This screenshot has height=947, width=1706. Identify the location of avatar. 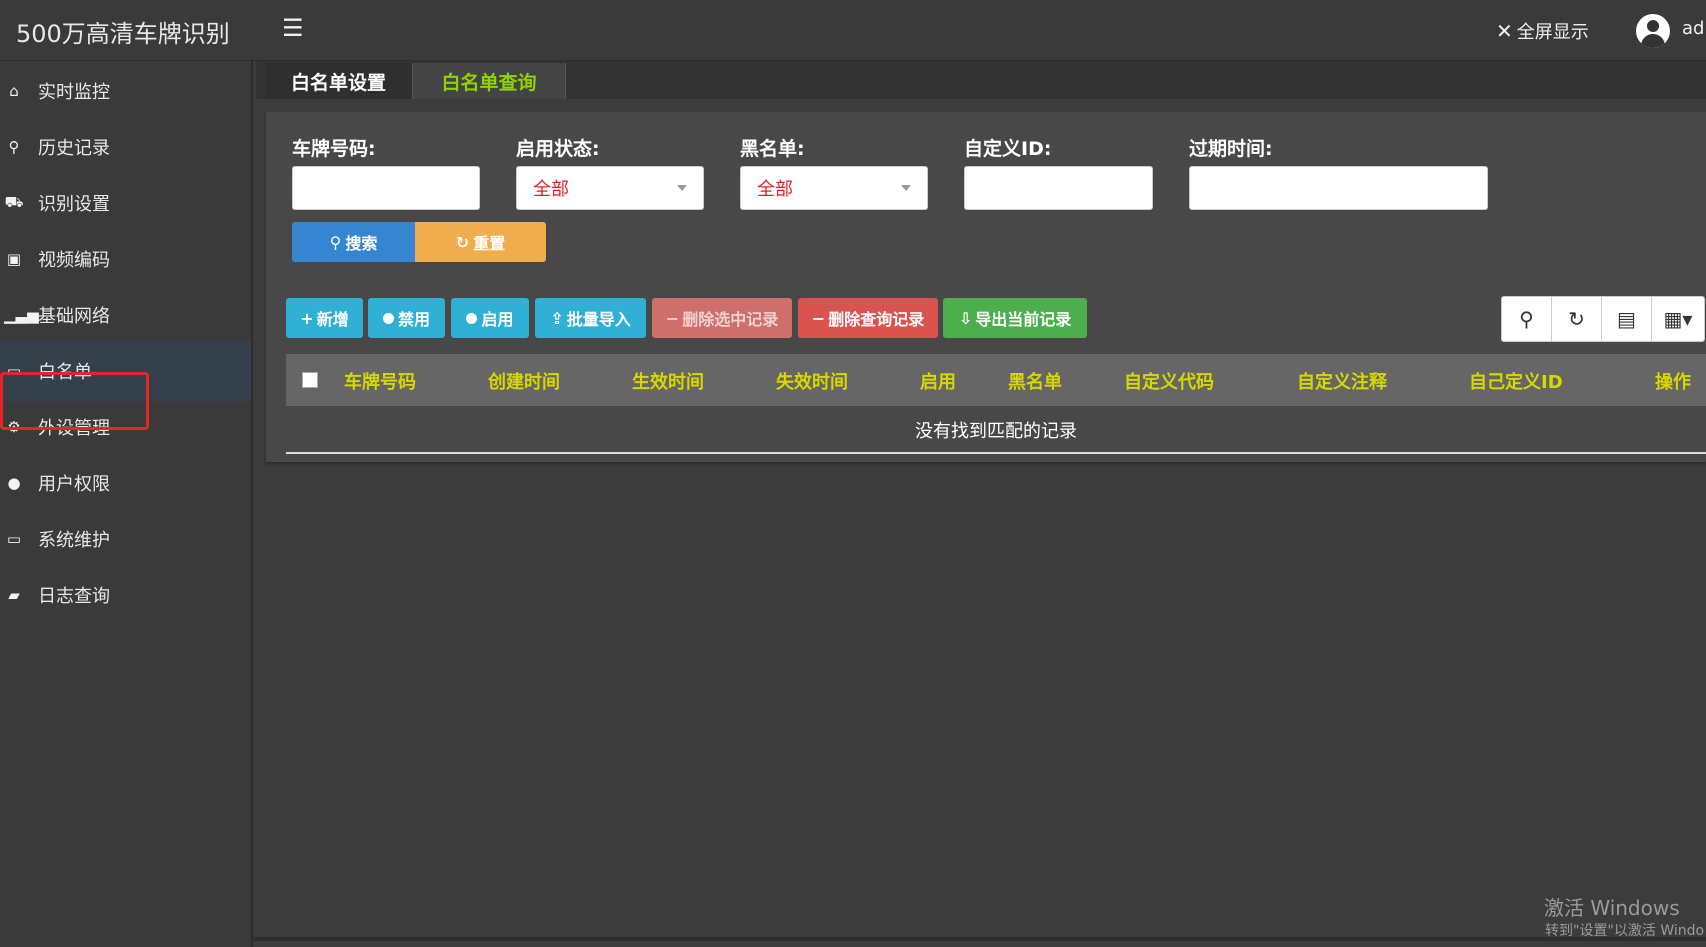
(1653, 31).